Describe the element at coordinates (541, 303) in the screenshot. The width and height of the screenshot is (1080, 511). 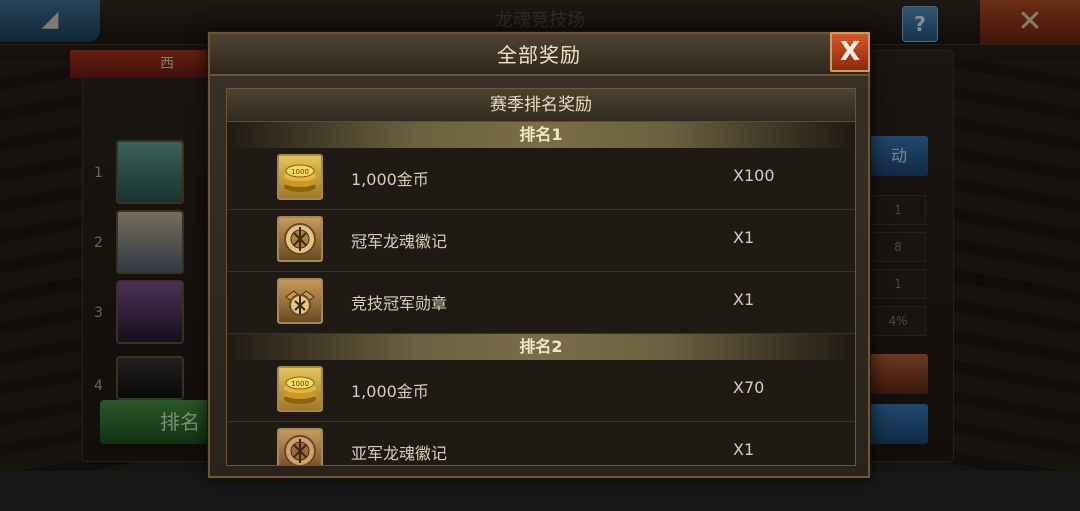
I see `reward-row: 竞技冠军勋章 X1` at that location.